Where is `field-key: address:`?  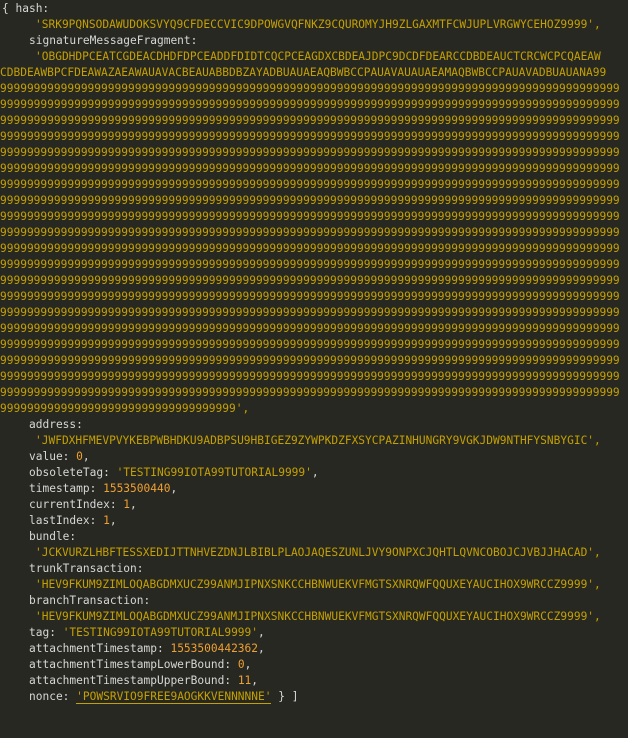 field-key: address: is located at coordinates (56, 424).